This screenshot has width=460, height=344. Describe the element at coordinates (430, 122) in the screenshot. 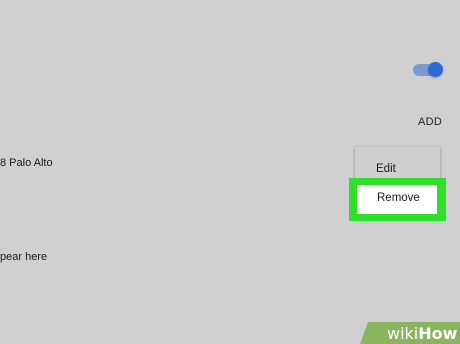

I see `add-button: ADD` at that location.